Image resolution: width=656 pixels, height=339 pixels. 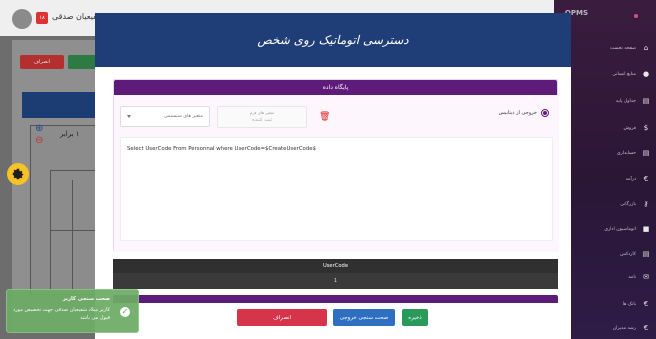 I want to click on table-cell: 1, so click(x=335, y=281).